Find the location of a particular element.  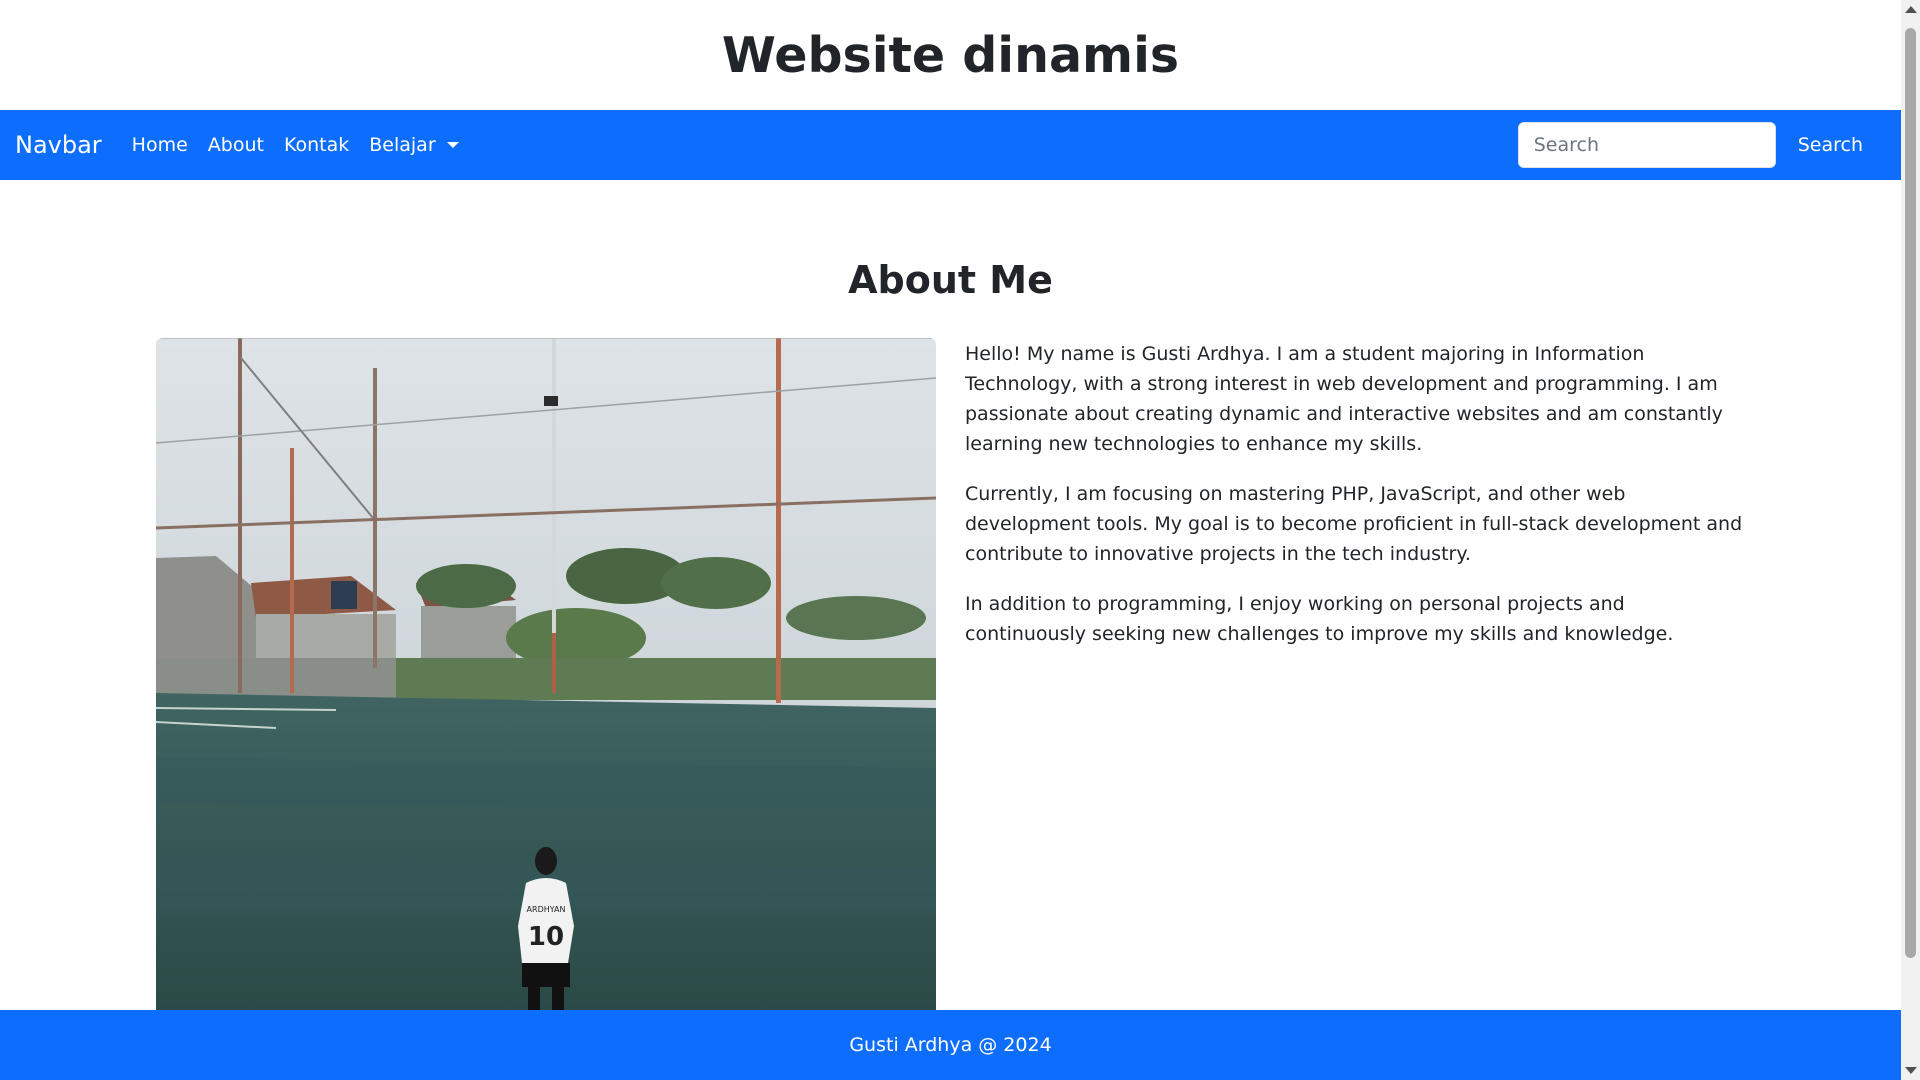

search-form: Search is located at coordinates (1697, 145).